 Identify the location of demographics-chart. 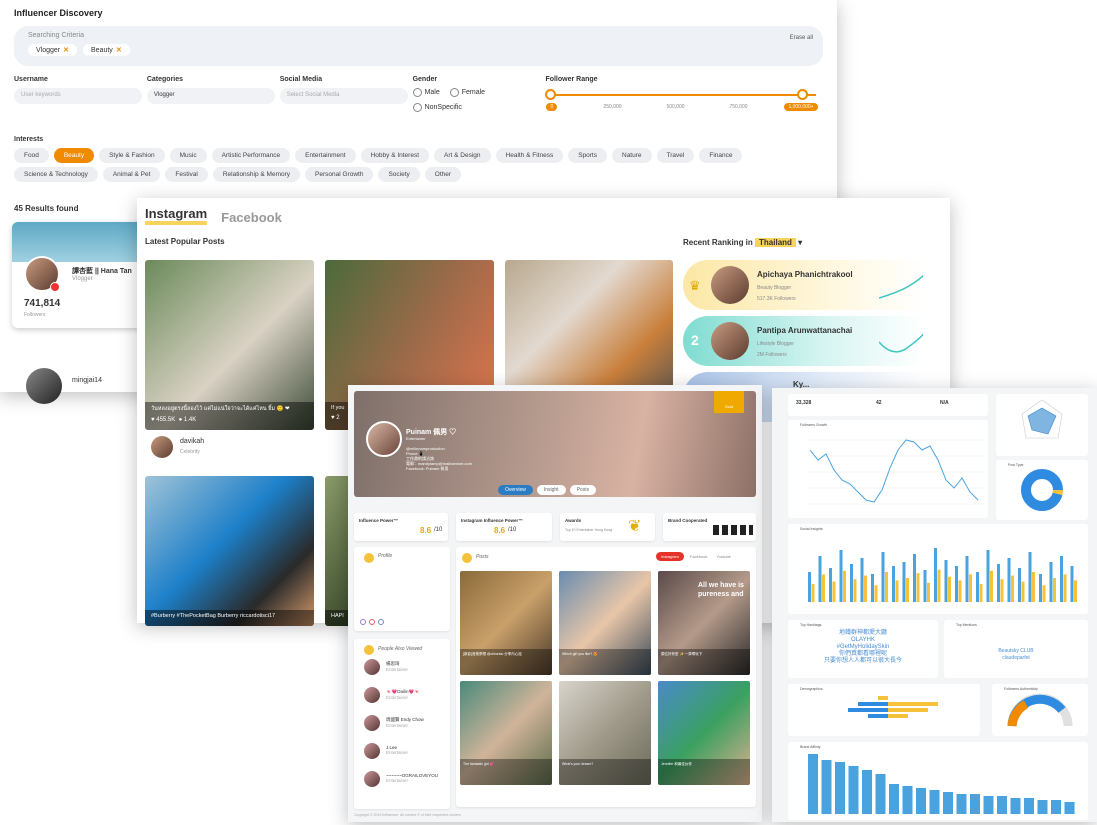
(893, 707).